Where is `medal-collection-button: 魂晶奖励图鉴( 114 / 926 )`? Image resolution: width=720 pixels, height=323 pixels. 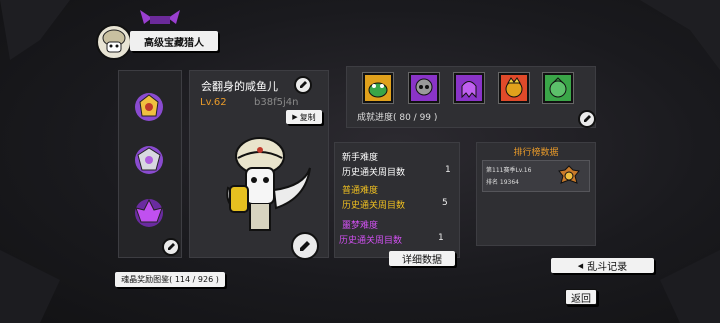 medal-collection-button: 魂晶奖励图鉴( 114 / 926 ) is located at coordinates (170, 279).